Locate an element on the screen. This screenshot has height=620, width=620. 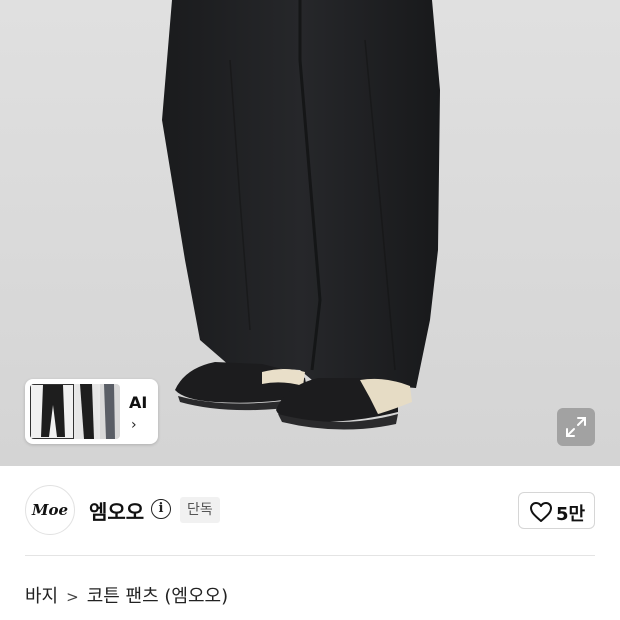
like-count: 5만 is located at coordinates (571, 514).